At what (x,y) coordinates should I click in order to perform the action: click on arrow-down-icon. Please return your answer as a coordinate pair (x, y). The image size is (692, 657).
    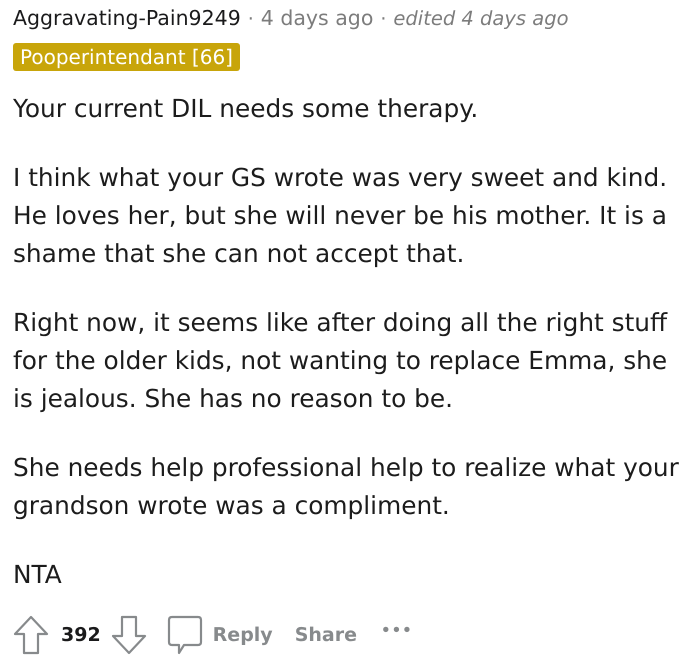
    Looking at the image, I should click on (128, 635).